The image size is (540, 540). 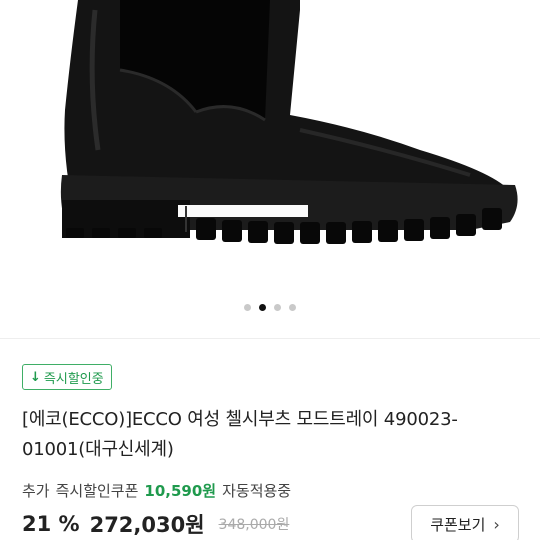 I want to click on coupon-prefix: 추가, so click(x=36, y=491).